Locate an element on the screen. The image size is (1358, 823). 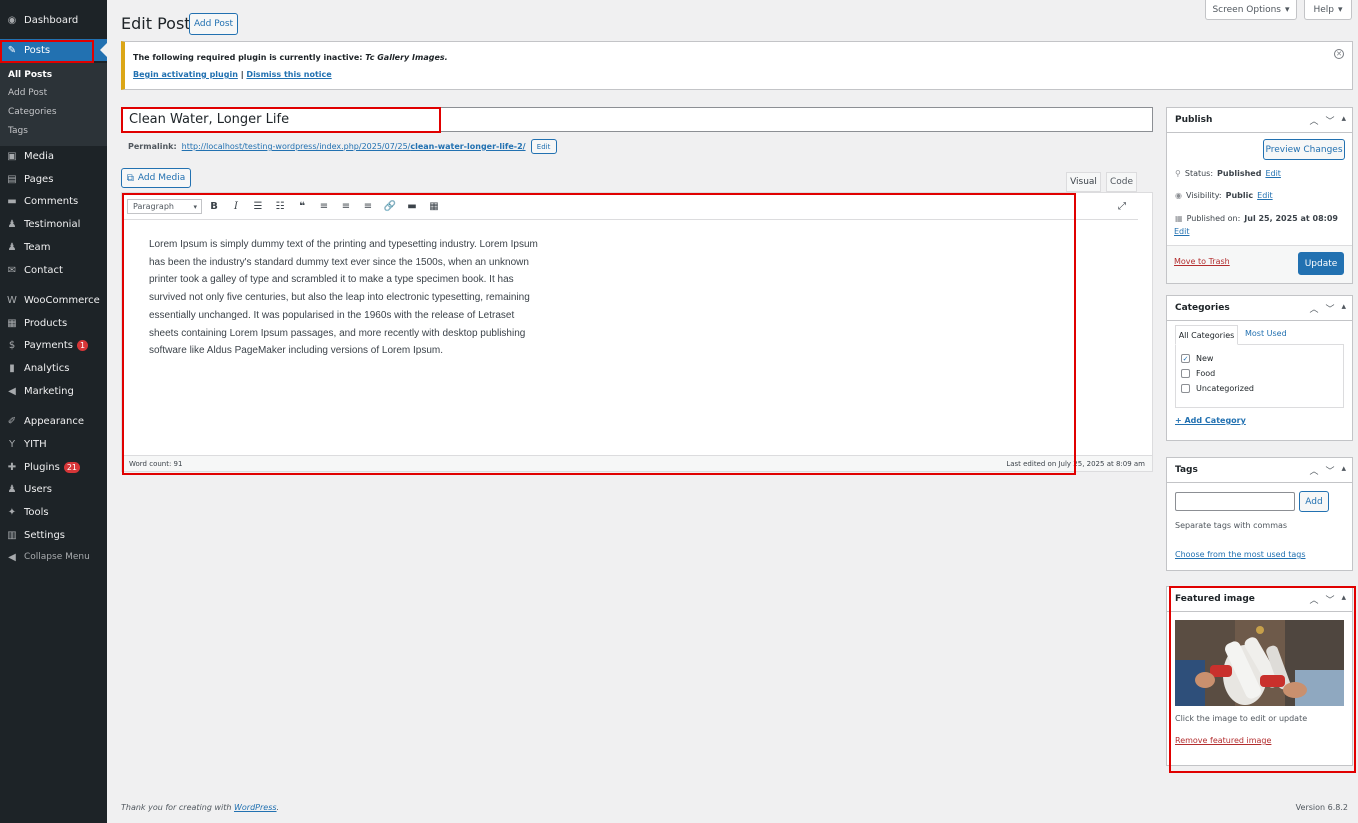
align-right-icon: ≡ is located at coordinates (368, 206).